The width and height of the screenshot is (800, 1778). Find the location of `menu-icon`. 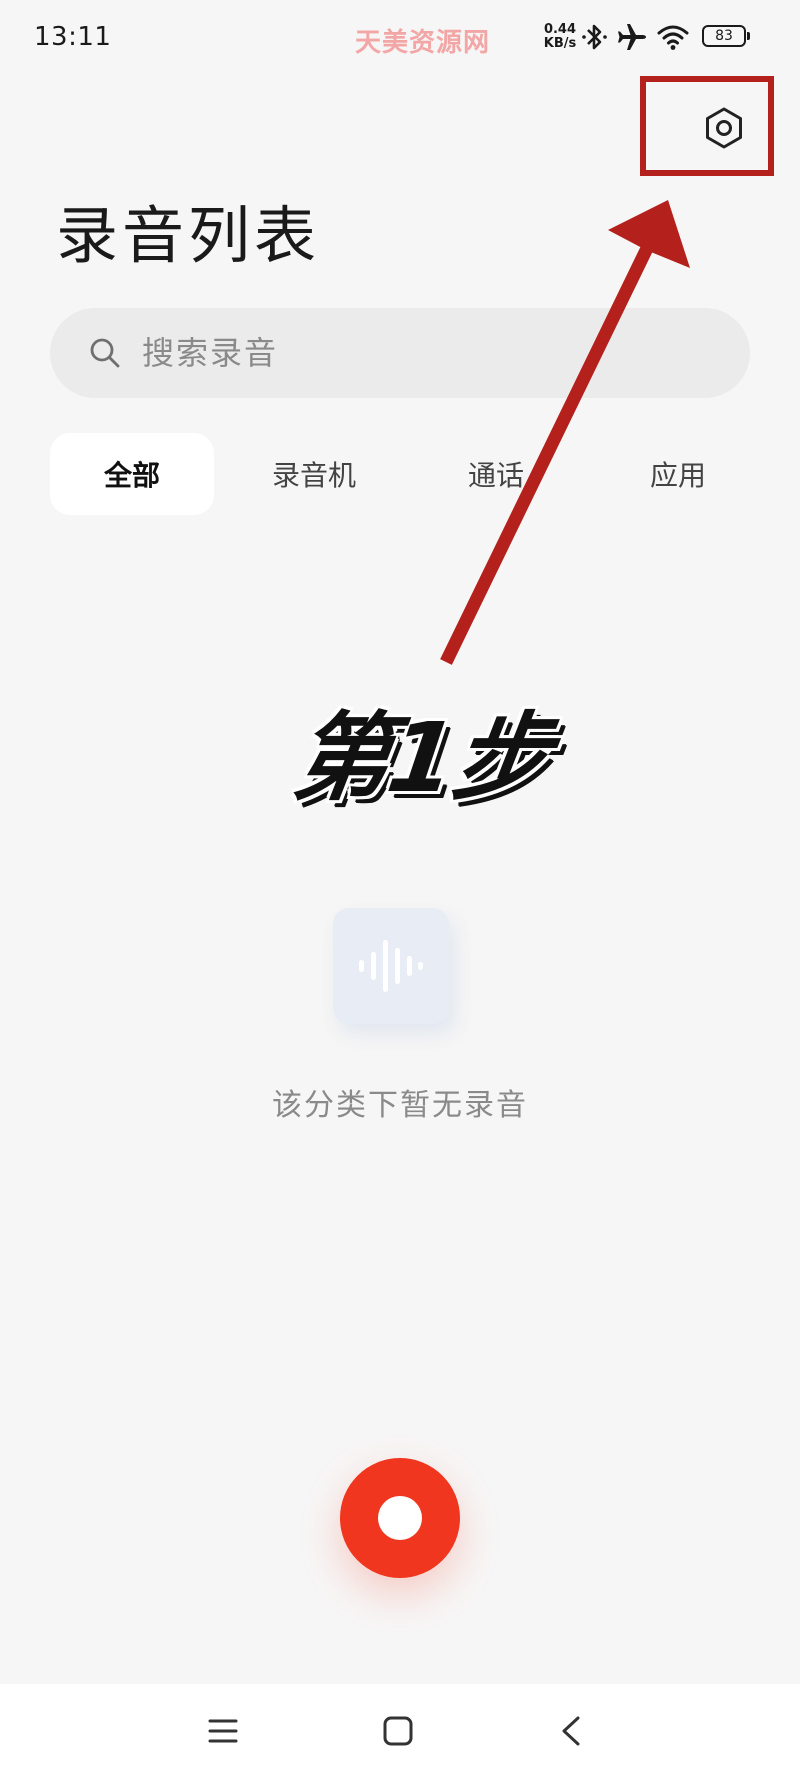

menu-icon is located at coordinates (223, 1731).